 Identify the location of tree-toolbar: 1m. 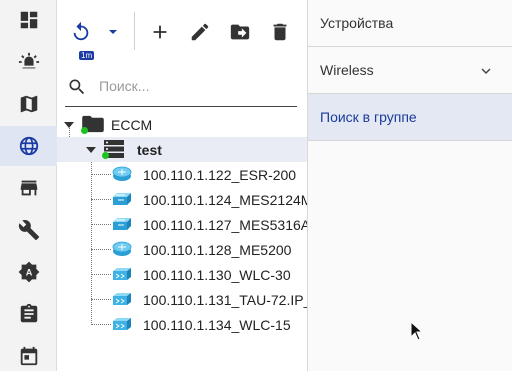
(182, 32).